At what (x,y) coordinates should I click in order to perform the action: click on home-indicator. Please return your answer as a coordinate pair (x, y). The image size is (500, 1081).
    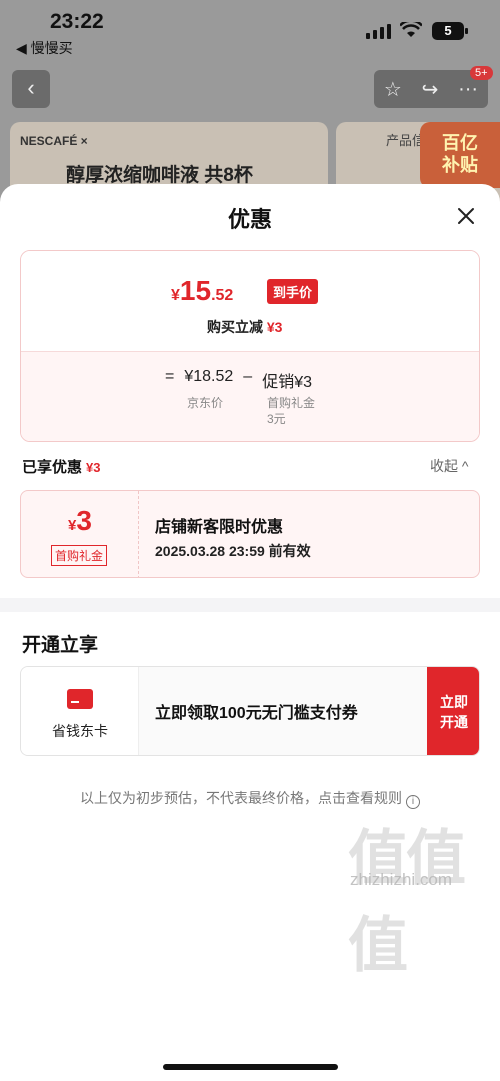
    Looking at the image, I should click on (250, 1067).